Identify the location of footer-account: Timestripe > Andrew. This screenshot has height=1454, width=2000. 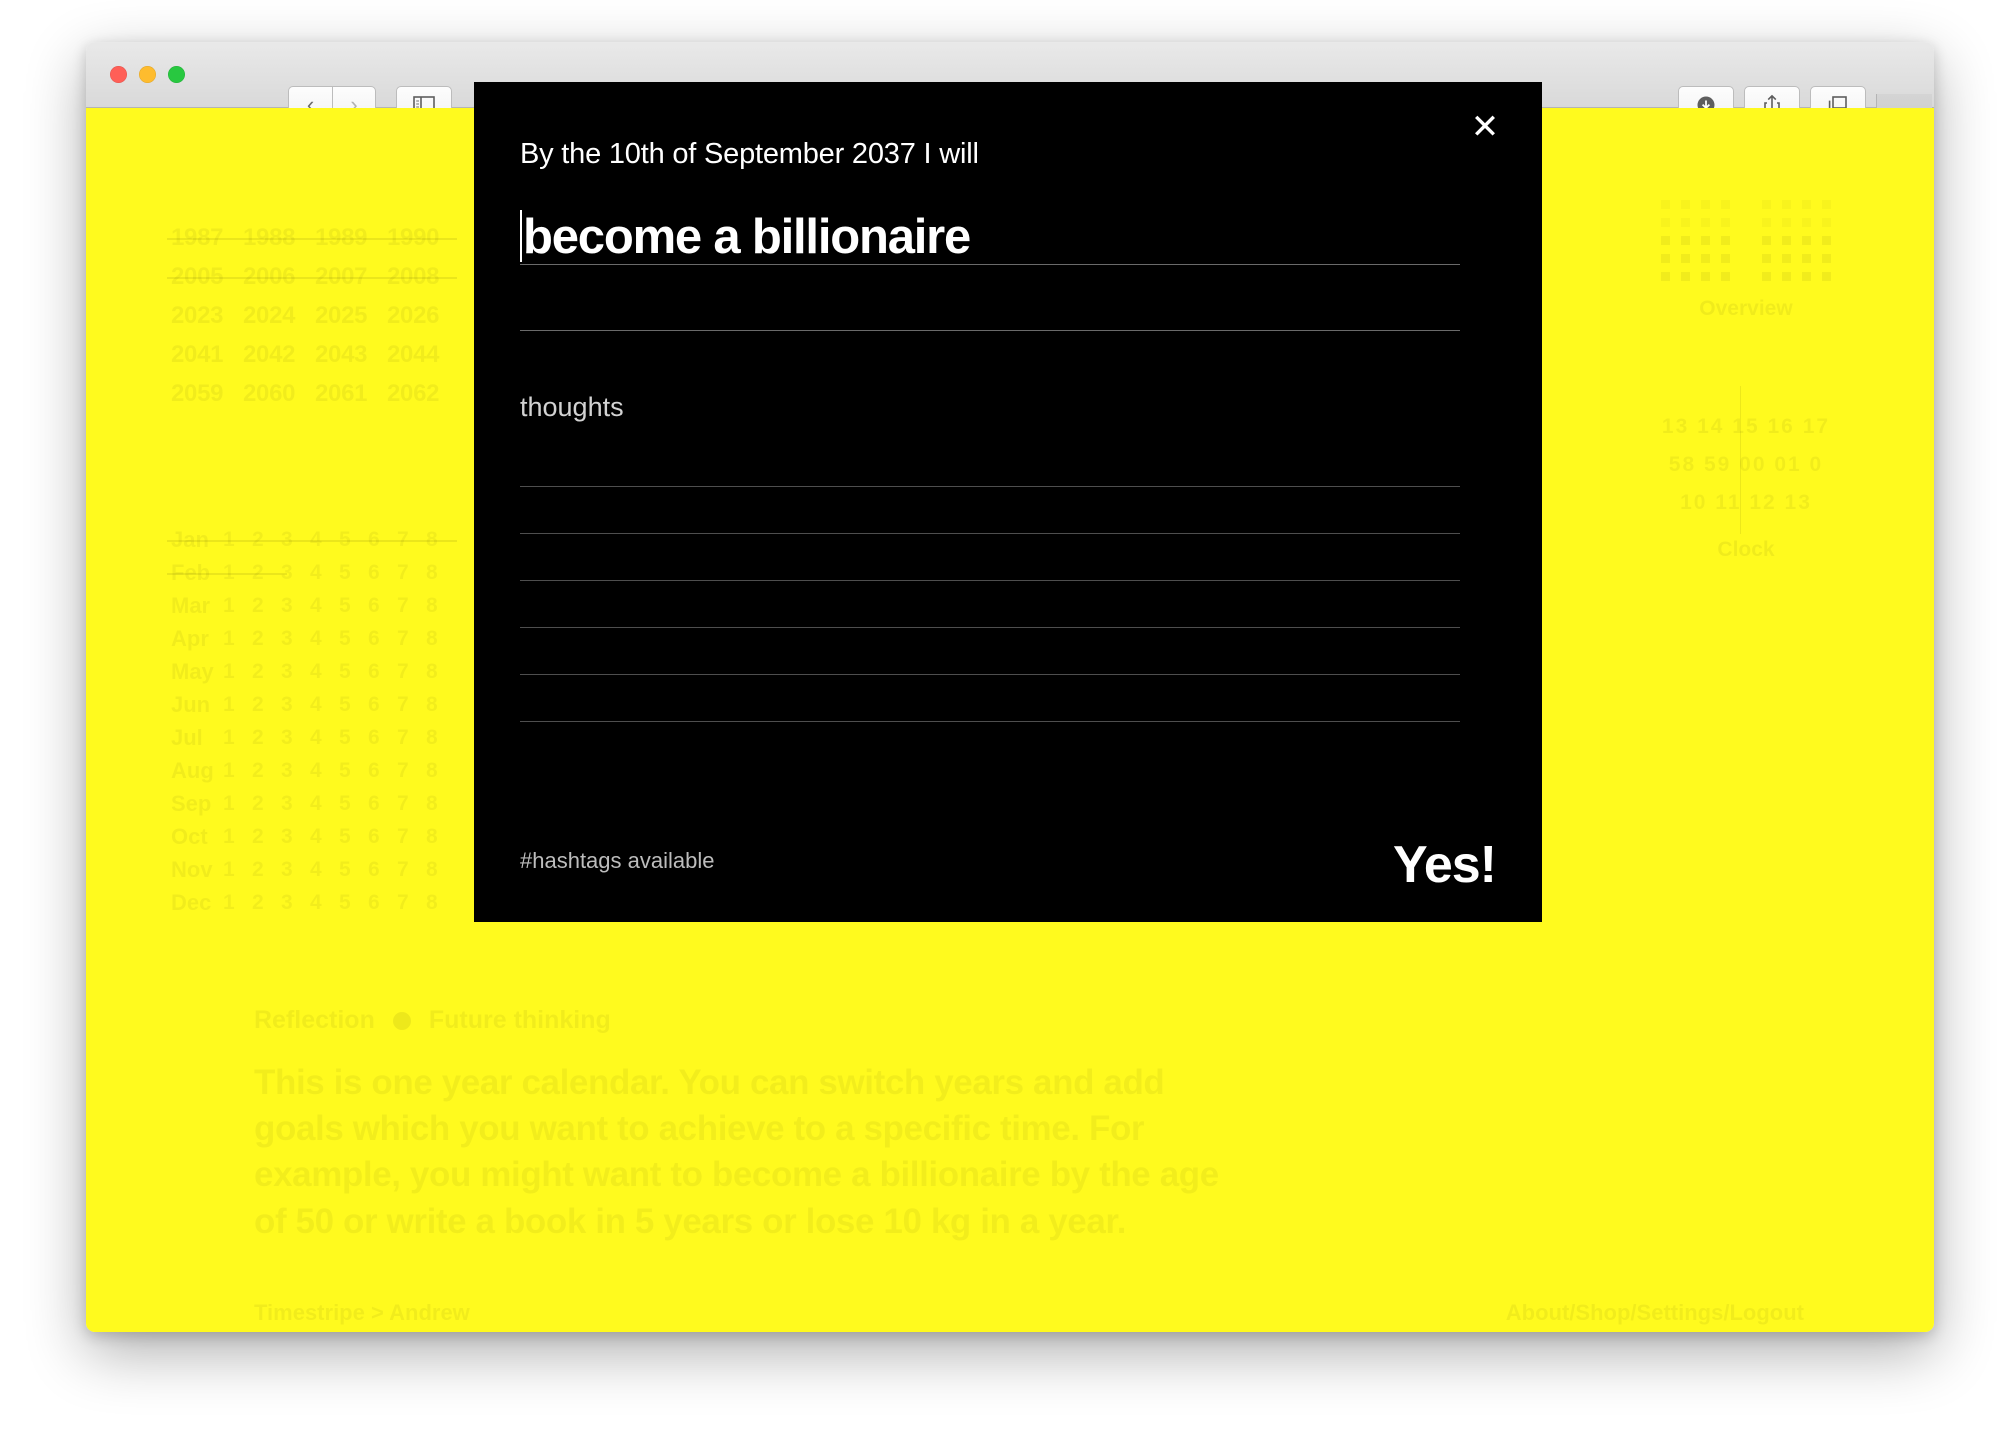
(362, 1313).